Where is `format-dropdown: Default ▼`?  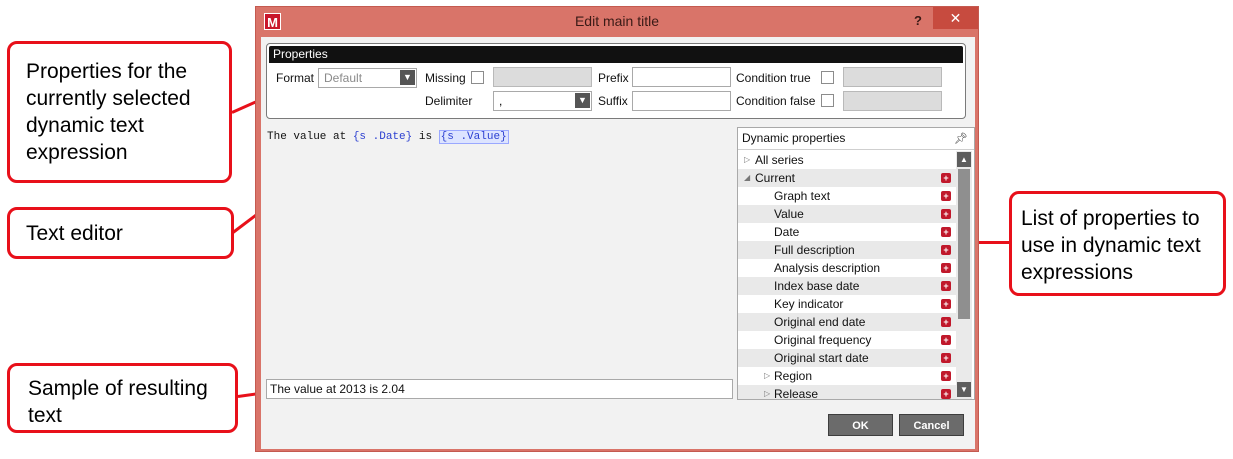
format-dropdown: Default ▼ is located at coordinates (367, 78).